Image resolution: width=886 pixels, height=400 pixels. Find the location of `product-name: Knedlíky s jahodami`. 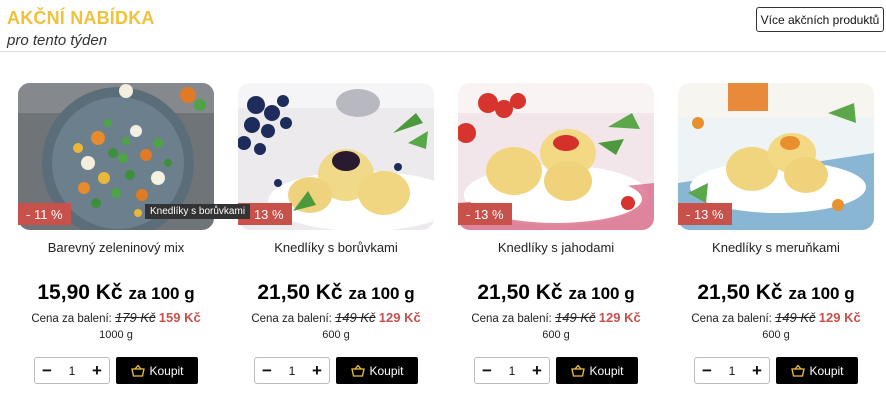

product-name: Knedlíky s jahodami is located at coordinates (556, 247).